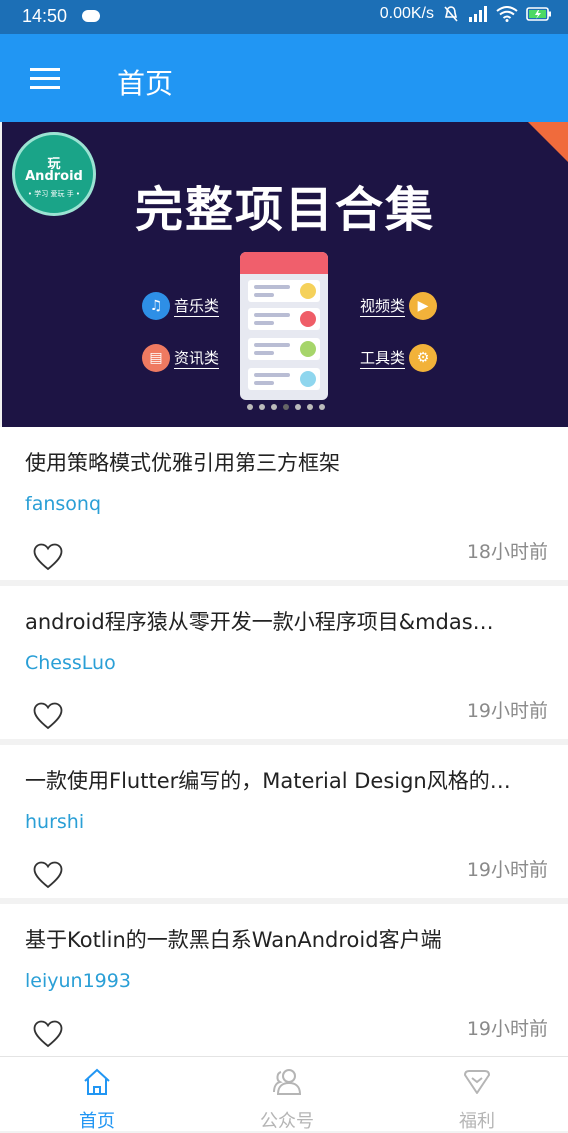  What do you see at coordinates (286, 407) in the screenshot?
I see `carousel-indicator` at bounding box center [286, 407].